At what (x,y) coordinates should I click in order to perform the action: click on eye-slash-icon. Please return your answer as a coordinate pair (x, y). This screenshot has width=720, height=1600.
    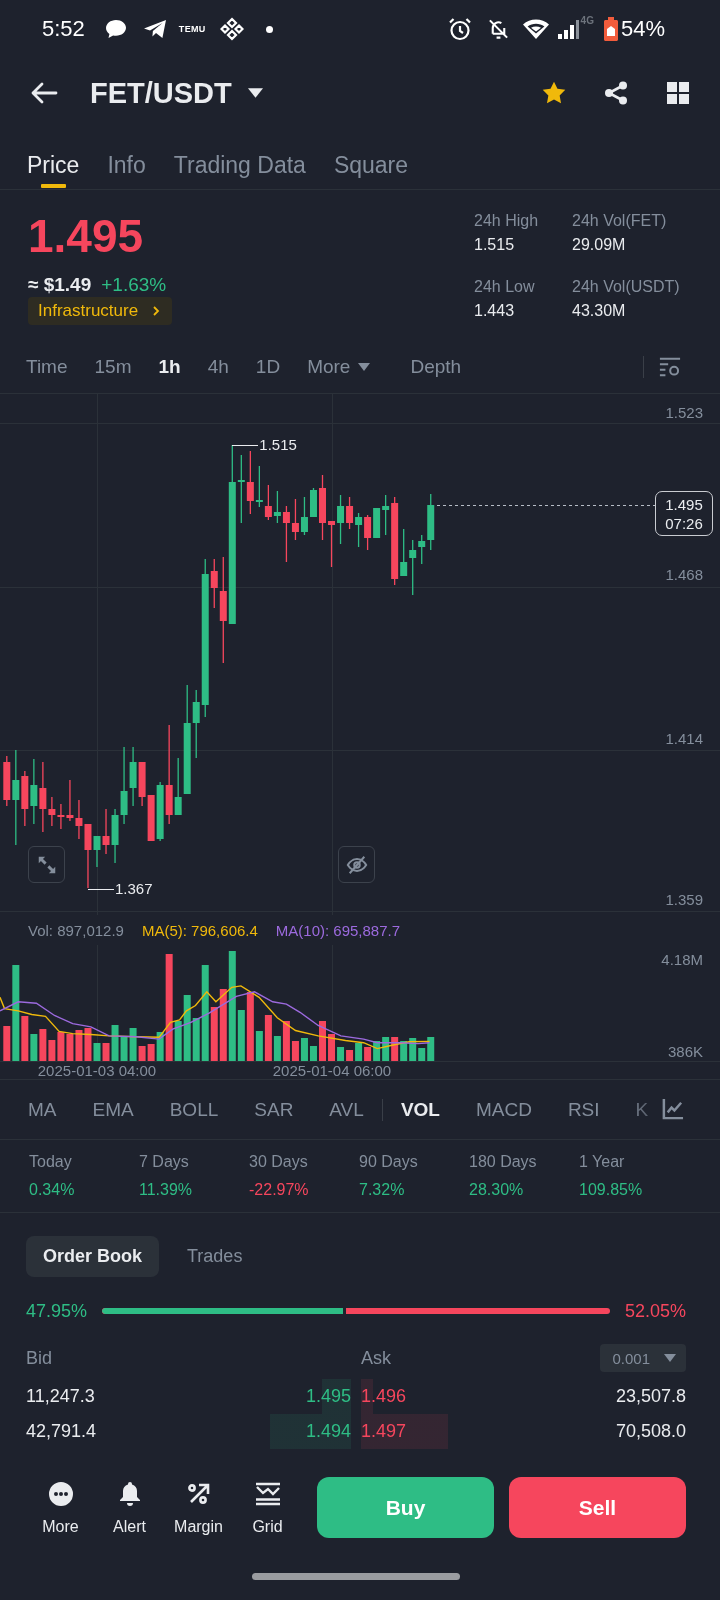
    Looking at the image, I should click on (356, 864).